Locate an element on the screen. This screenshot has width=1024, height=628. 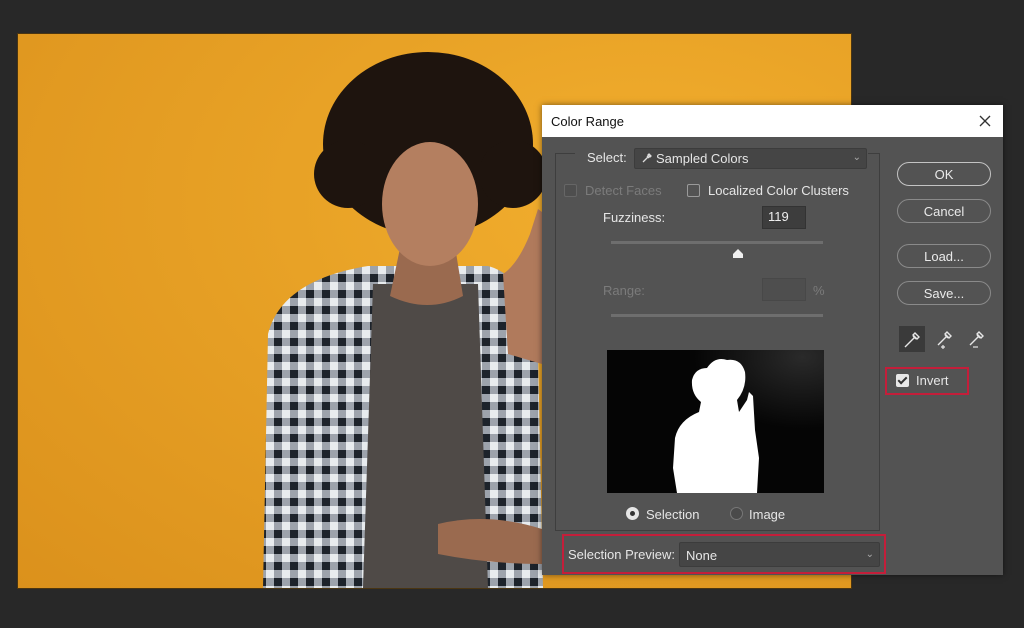
eyedropper-tool is located at coordinates (912, 339).